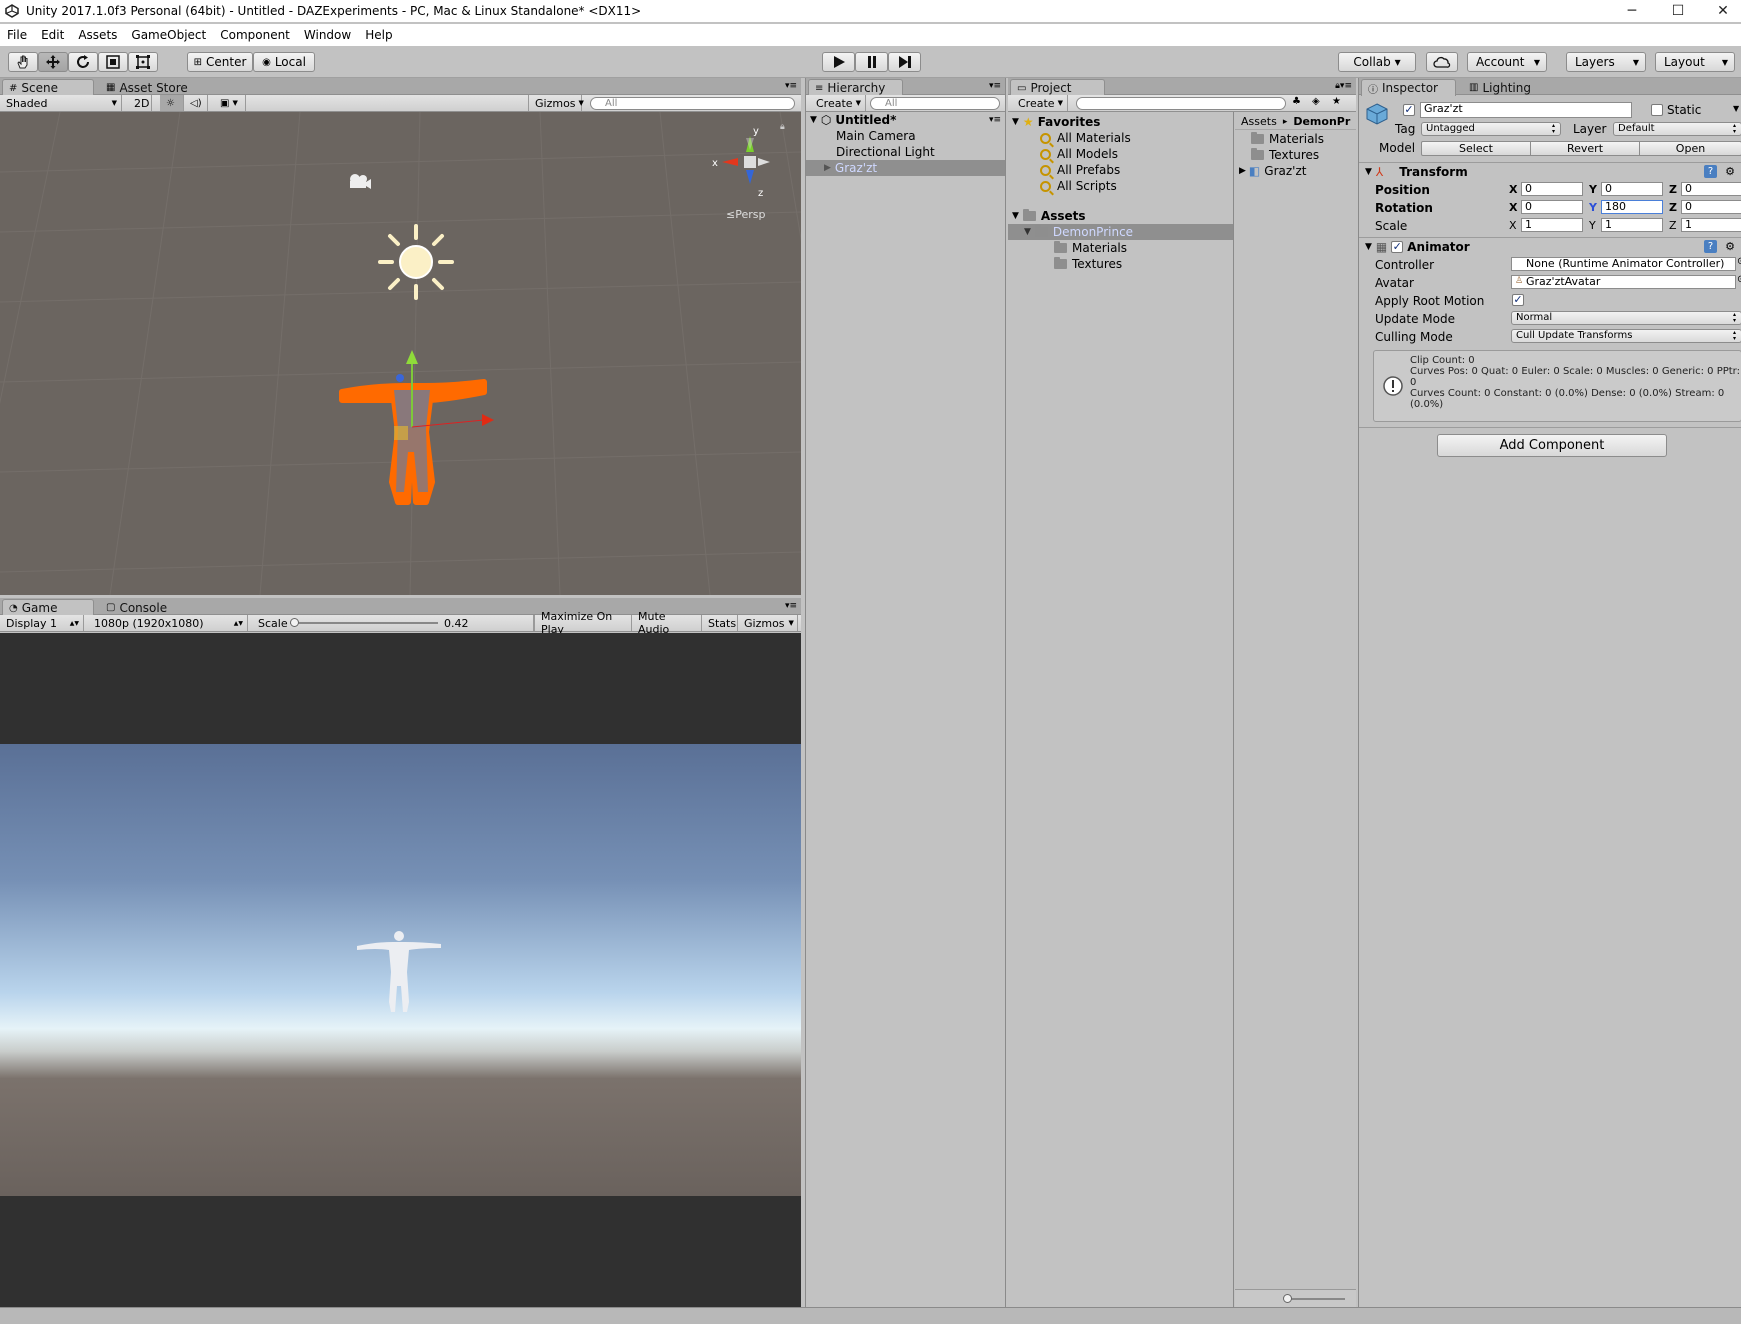  I want to click on favorite-all-prefabs: All Prefabs, so click(1120, 170).